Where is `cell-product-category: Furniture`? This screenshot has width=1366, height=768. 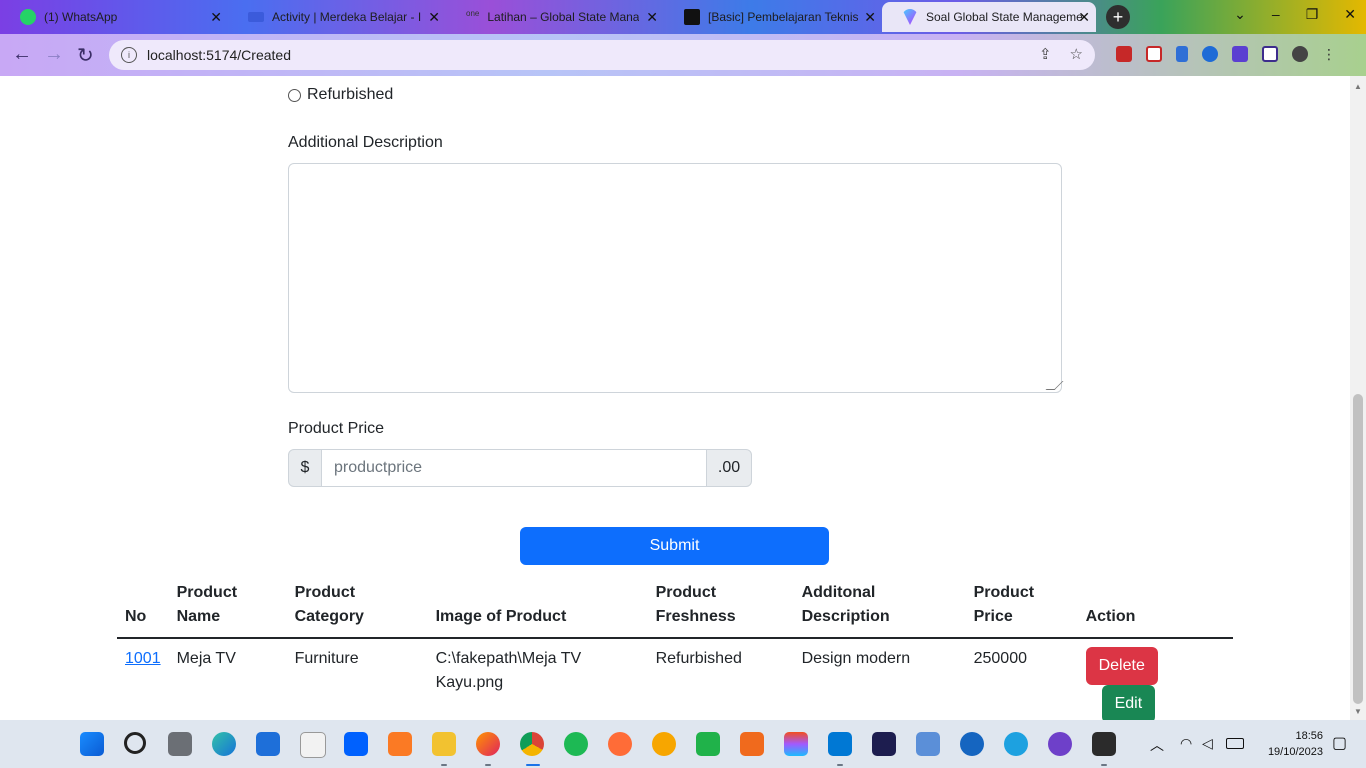 cell-product-category: Furniture is located at coordinates (357, 679).